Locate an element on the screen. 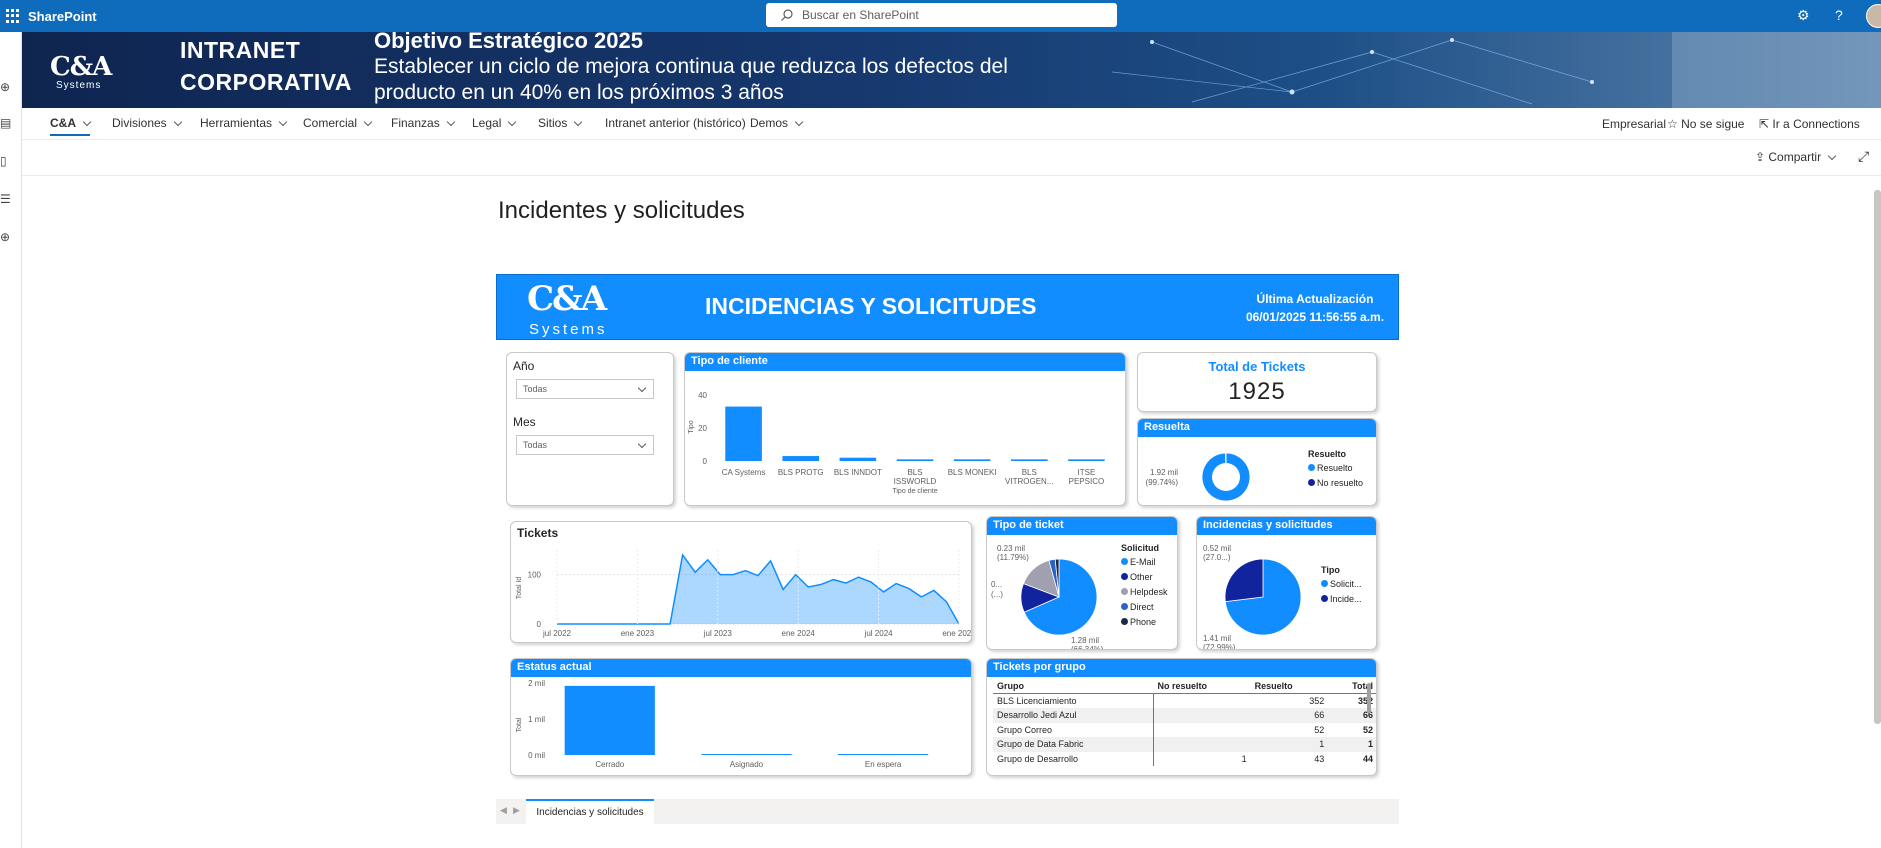  x-tick-label: ene 2023 is located at coordinates (638, 633).